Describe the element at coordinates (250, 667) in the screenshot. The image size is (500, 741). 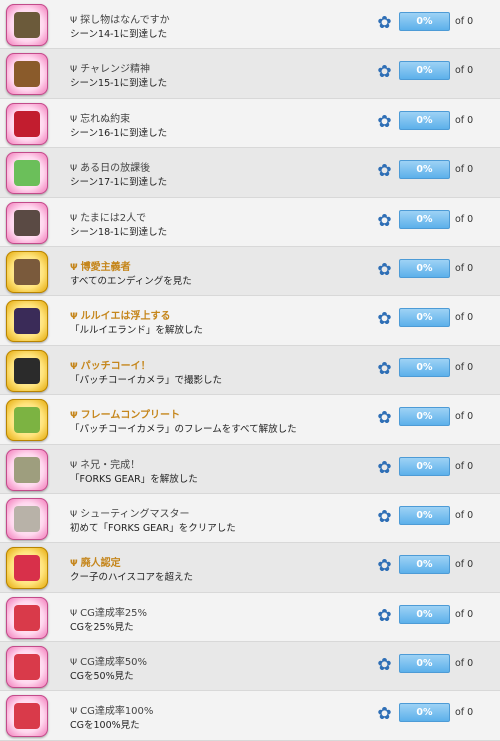
I see `achievement-row: Ψ CG達成率50% CGを50%見た ✿ 0% of 0` at that location.